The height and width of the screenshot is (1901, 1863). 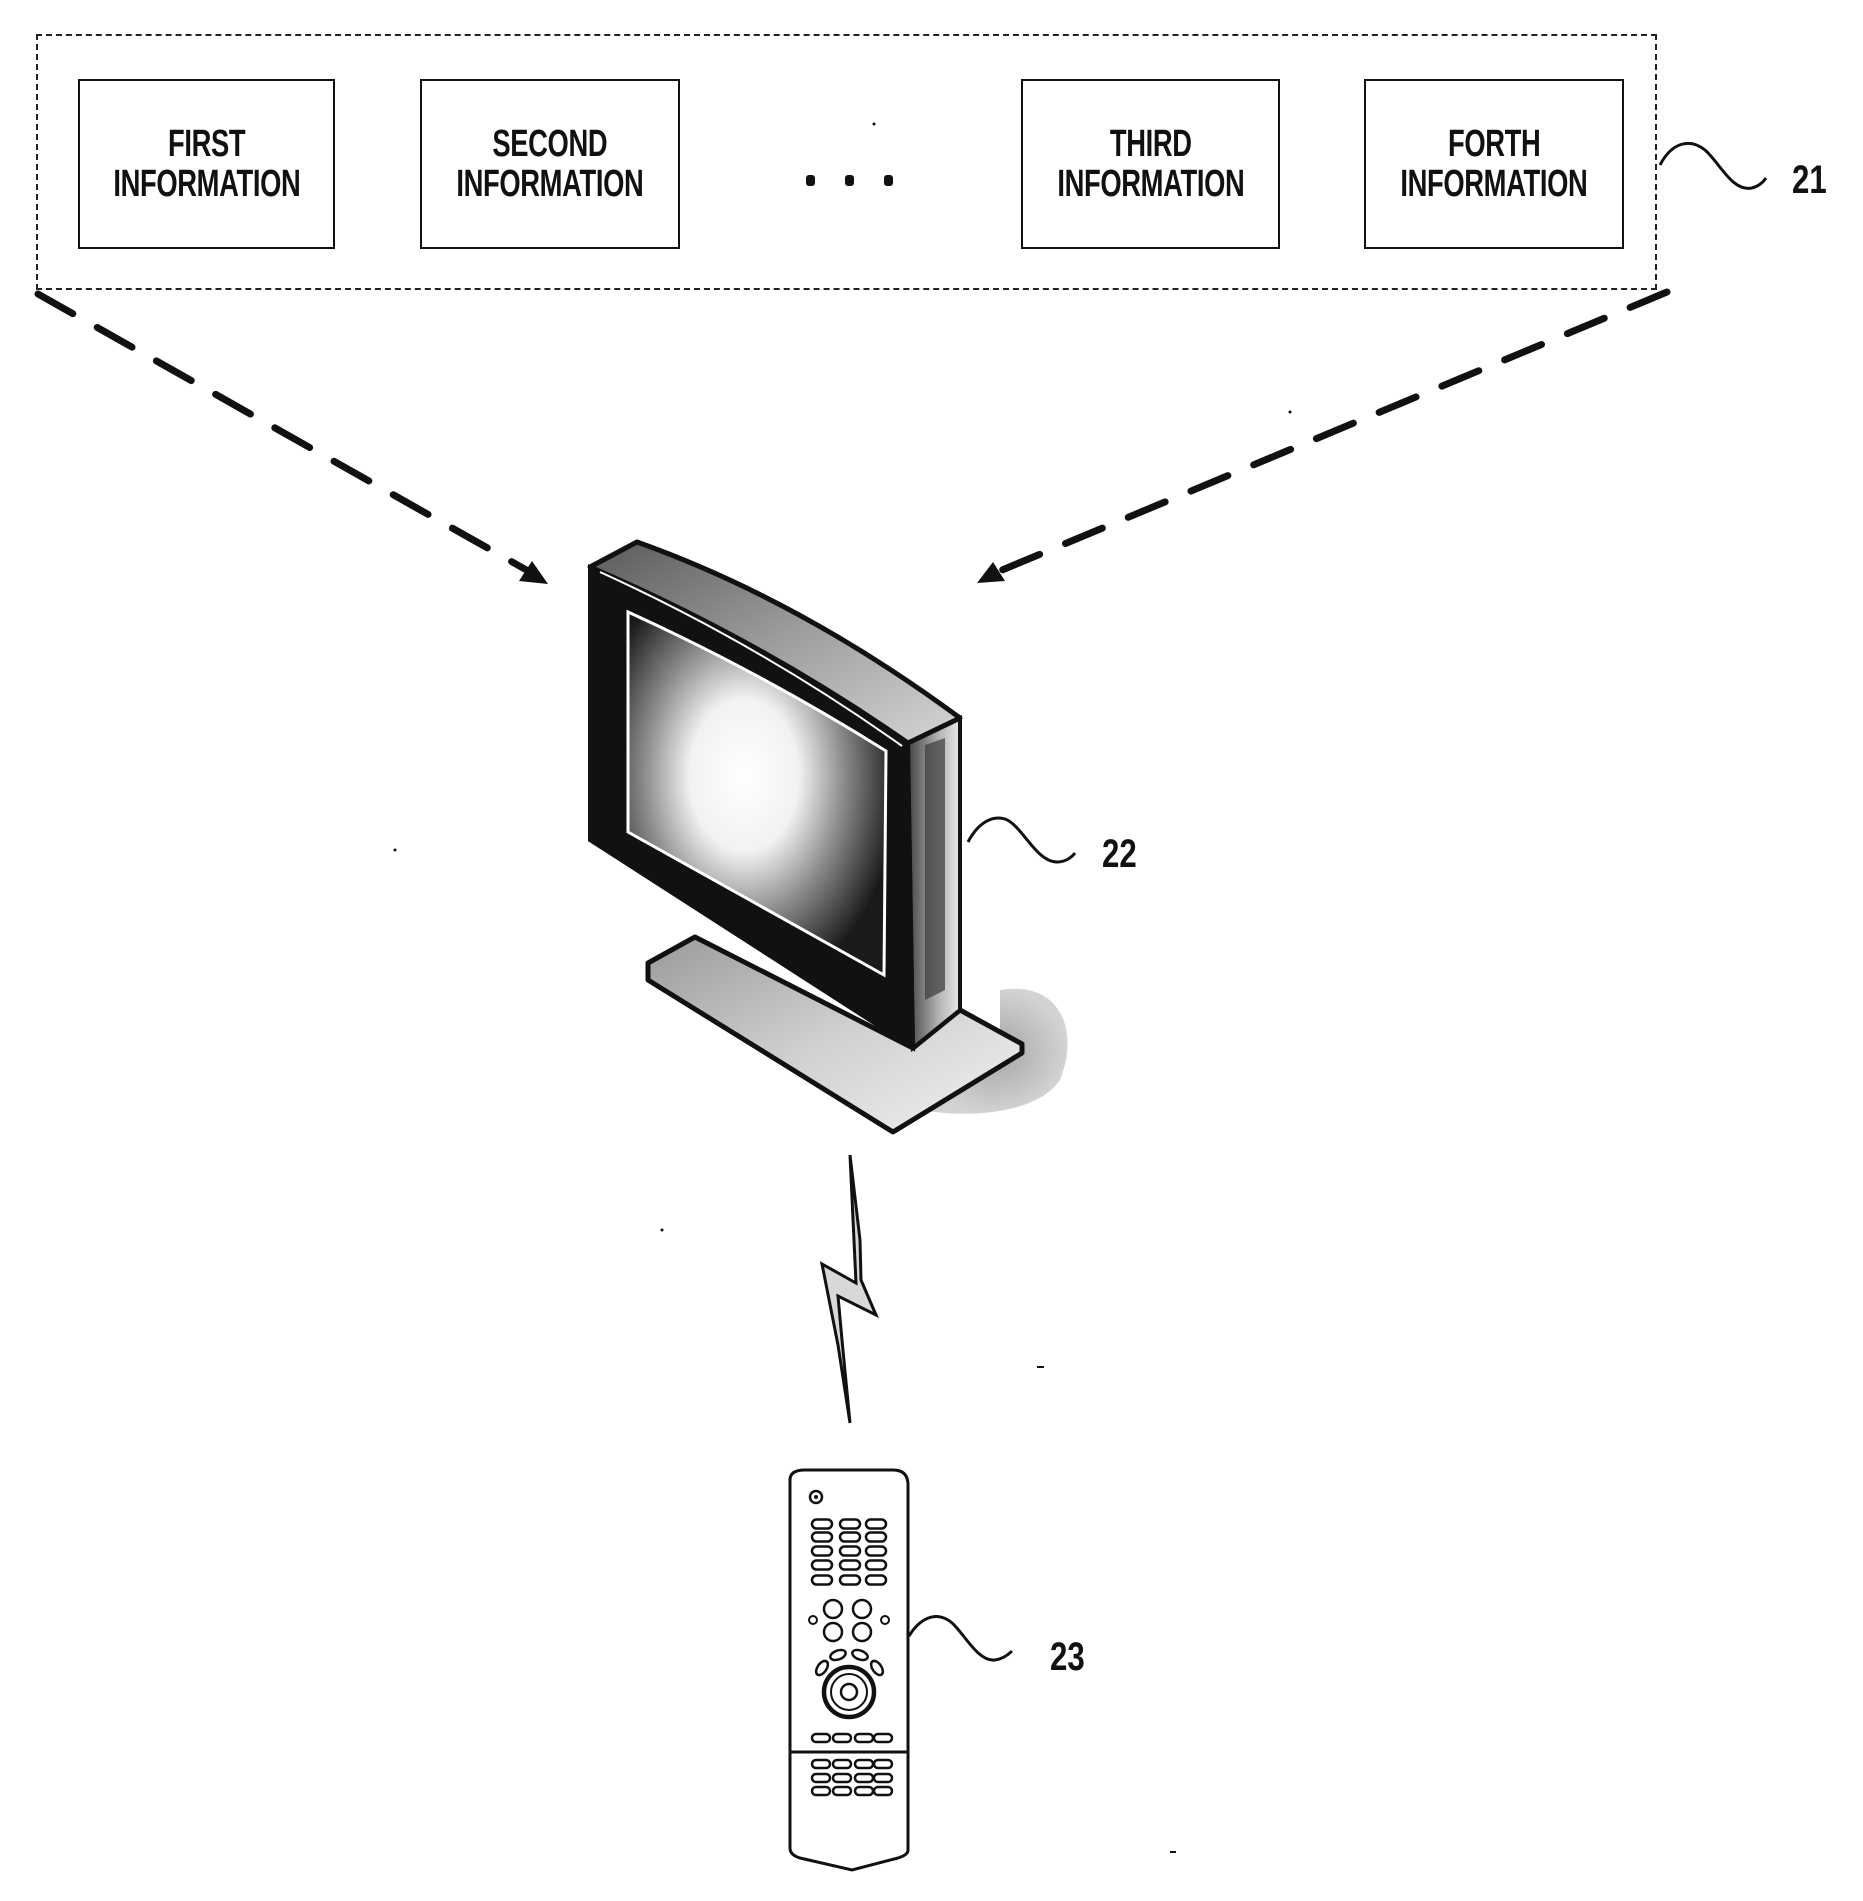 I want to click on reference-numeral-23: 23, so click(x=1067, y=1657).